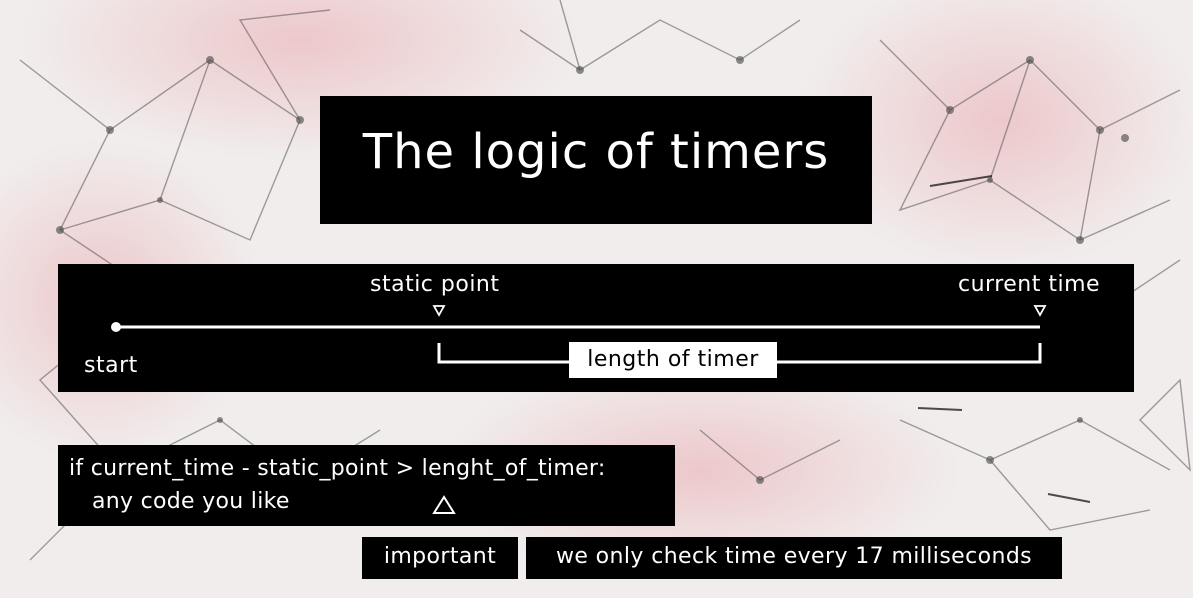 Image resolution: width=1193 pixels, height=598 pixels. I want to click on warning-triangle-icon, so click(444, 504).